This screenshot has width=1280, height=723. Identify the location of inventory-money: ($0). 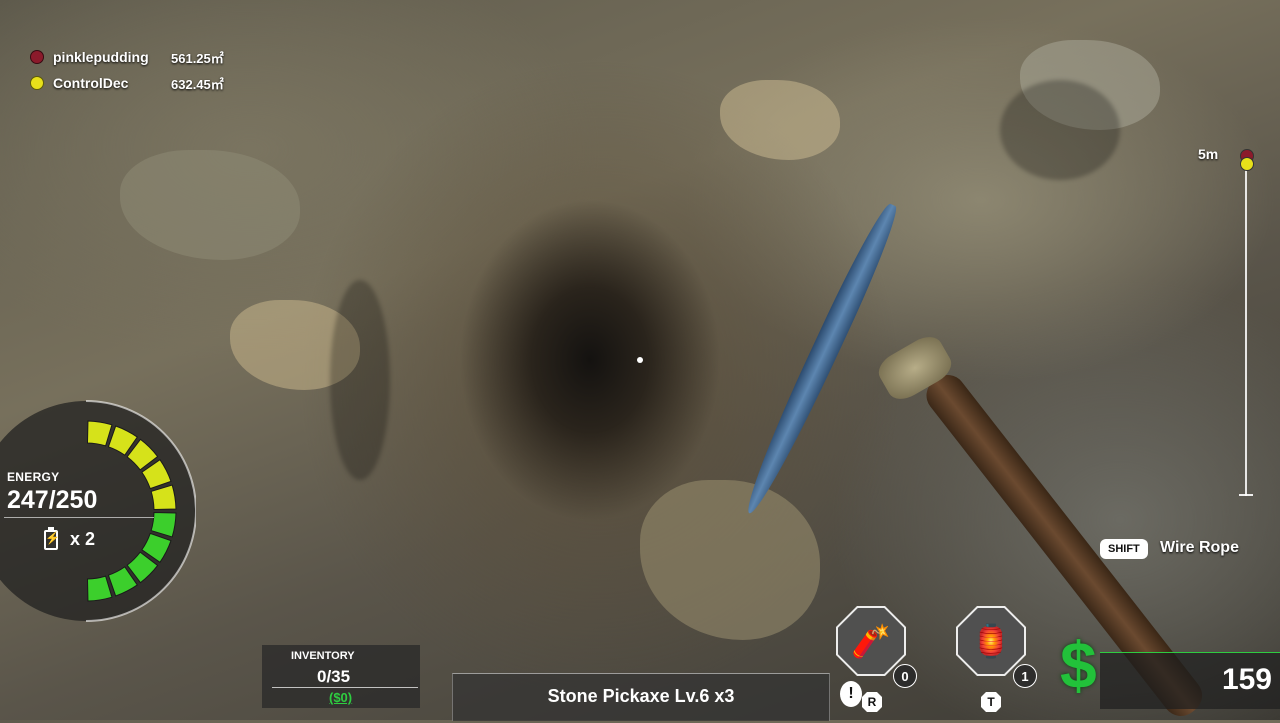
(341, 697).